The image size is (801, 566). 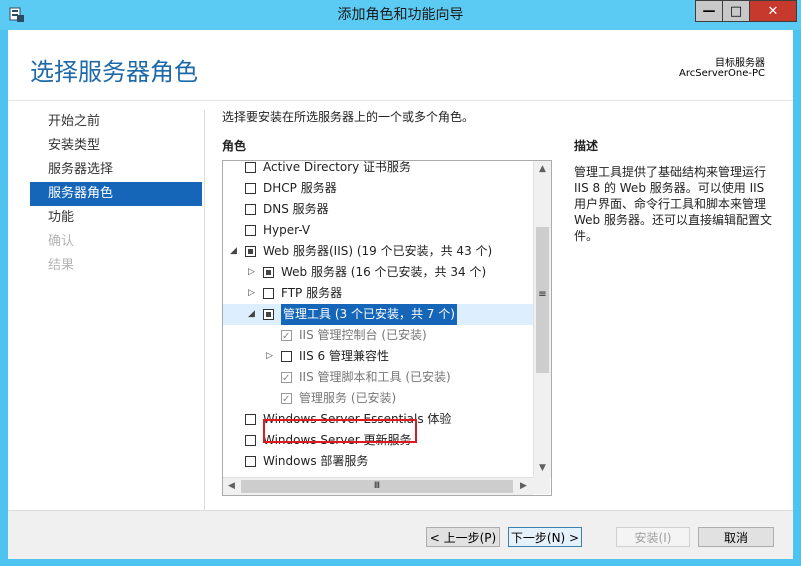 What do you see at coordinates (721, 73) in the screenshot?
I see `target-server-value: ArcServerOne-PC` at bounding box center [721, 73].